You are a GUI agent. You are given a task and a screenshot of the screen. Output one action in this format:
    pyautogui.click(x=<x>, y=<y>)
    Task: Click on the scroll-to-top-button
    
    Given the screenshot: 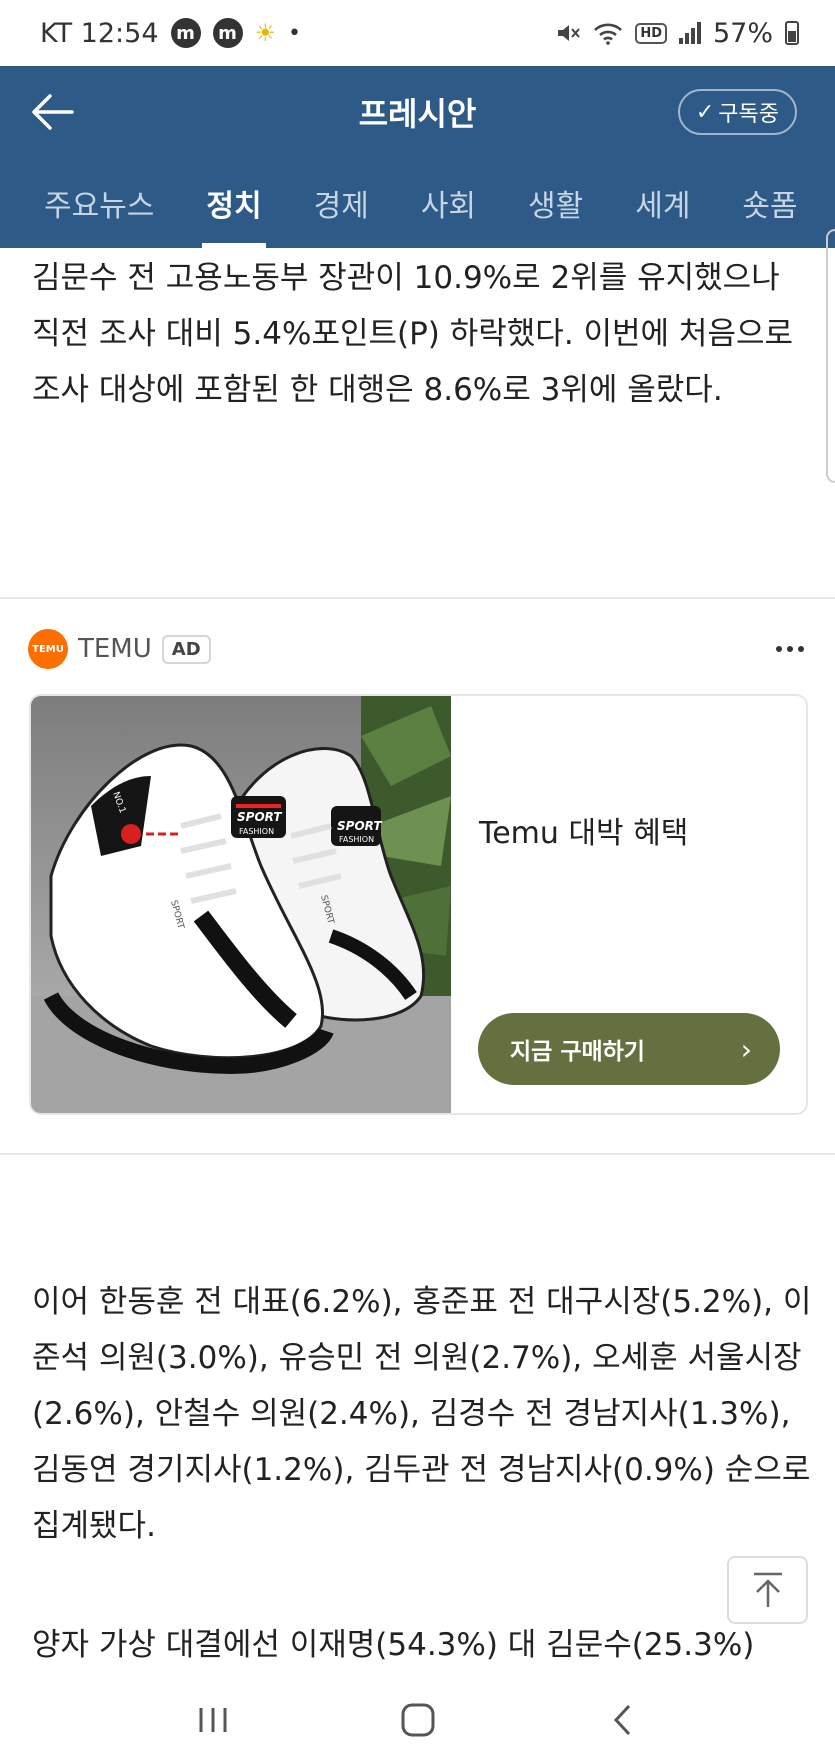 What is the action you would take?
    pyautogui.click(x=767, y=1590)
    